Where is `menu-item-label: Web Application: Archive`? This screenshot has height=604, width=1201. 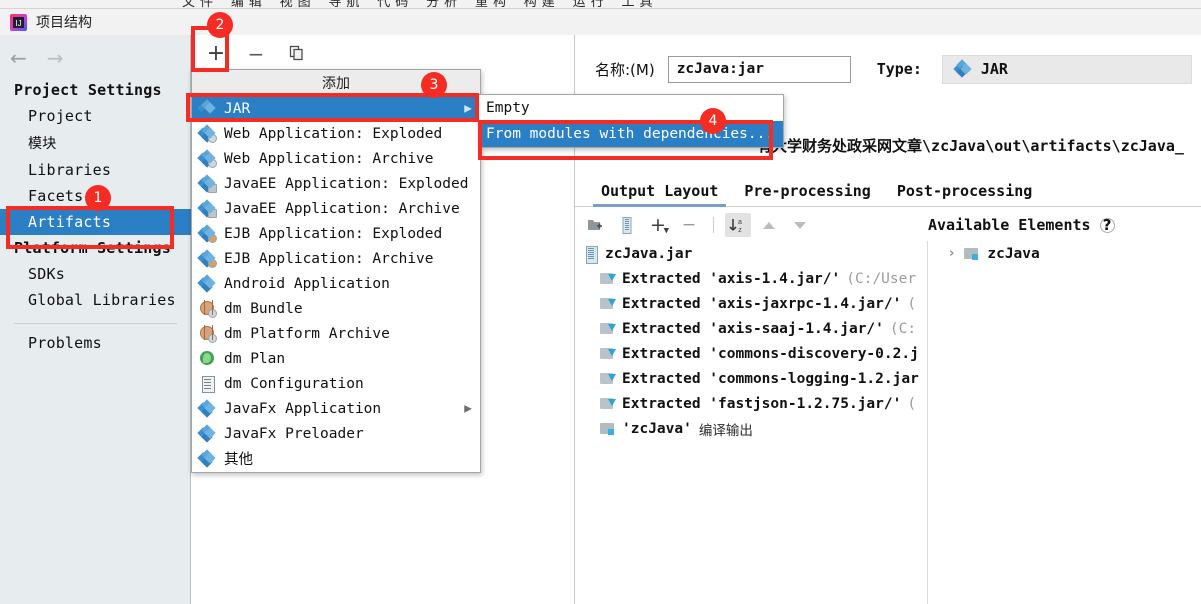 menu-item-label: Web Application: Archive is located at coordinates (329, 158).